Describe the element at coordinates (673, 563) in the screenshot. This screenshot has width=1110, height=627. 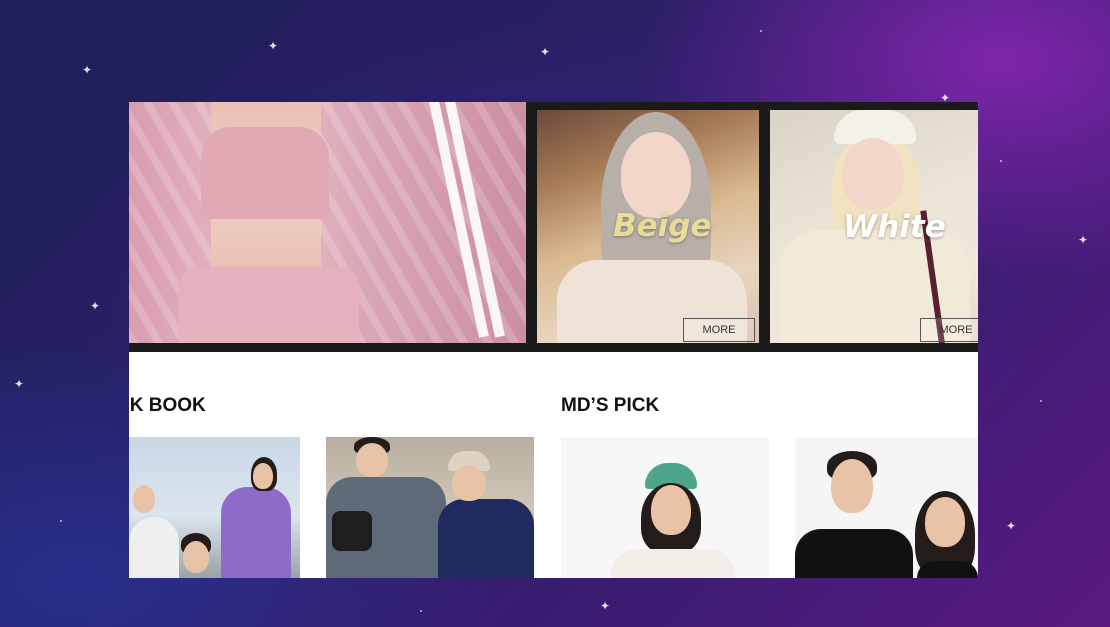
I see `model-tshirt` at that location.